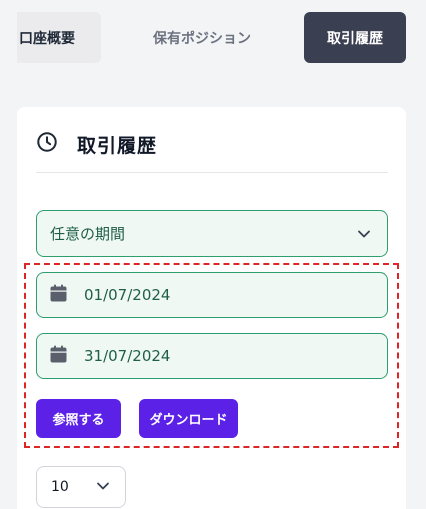 The image size is (426, 509). What do you see at coordinates (60, 487) in the screenshot?
I see `page-size-value: 10` at bounding box center [60, 487].